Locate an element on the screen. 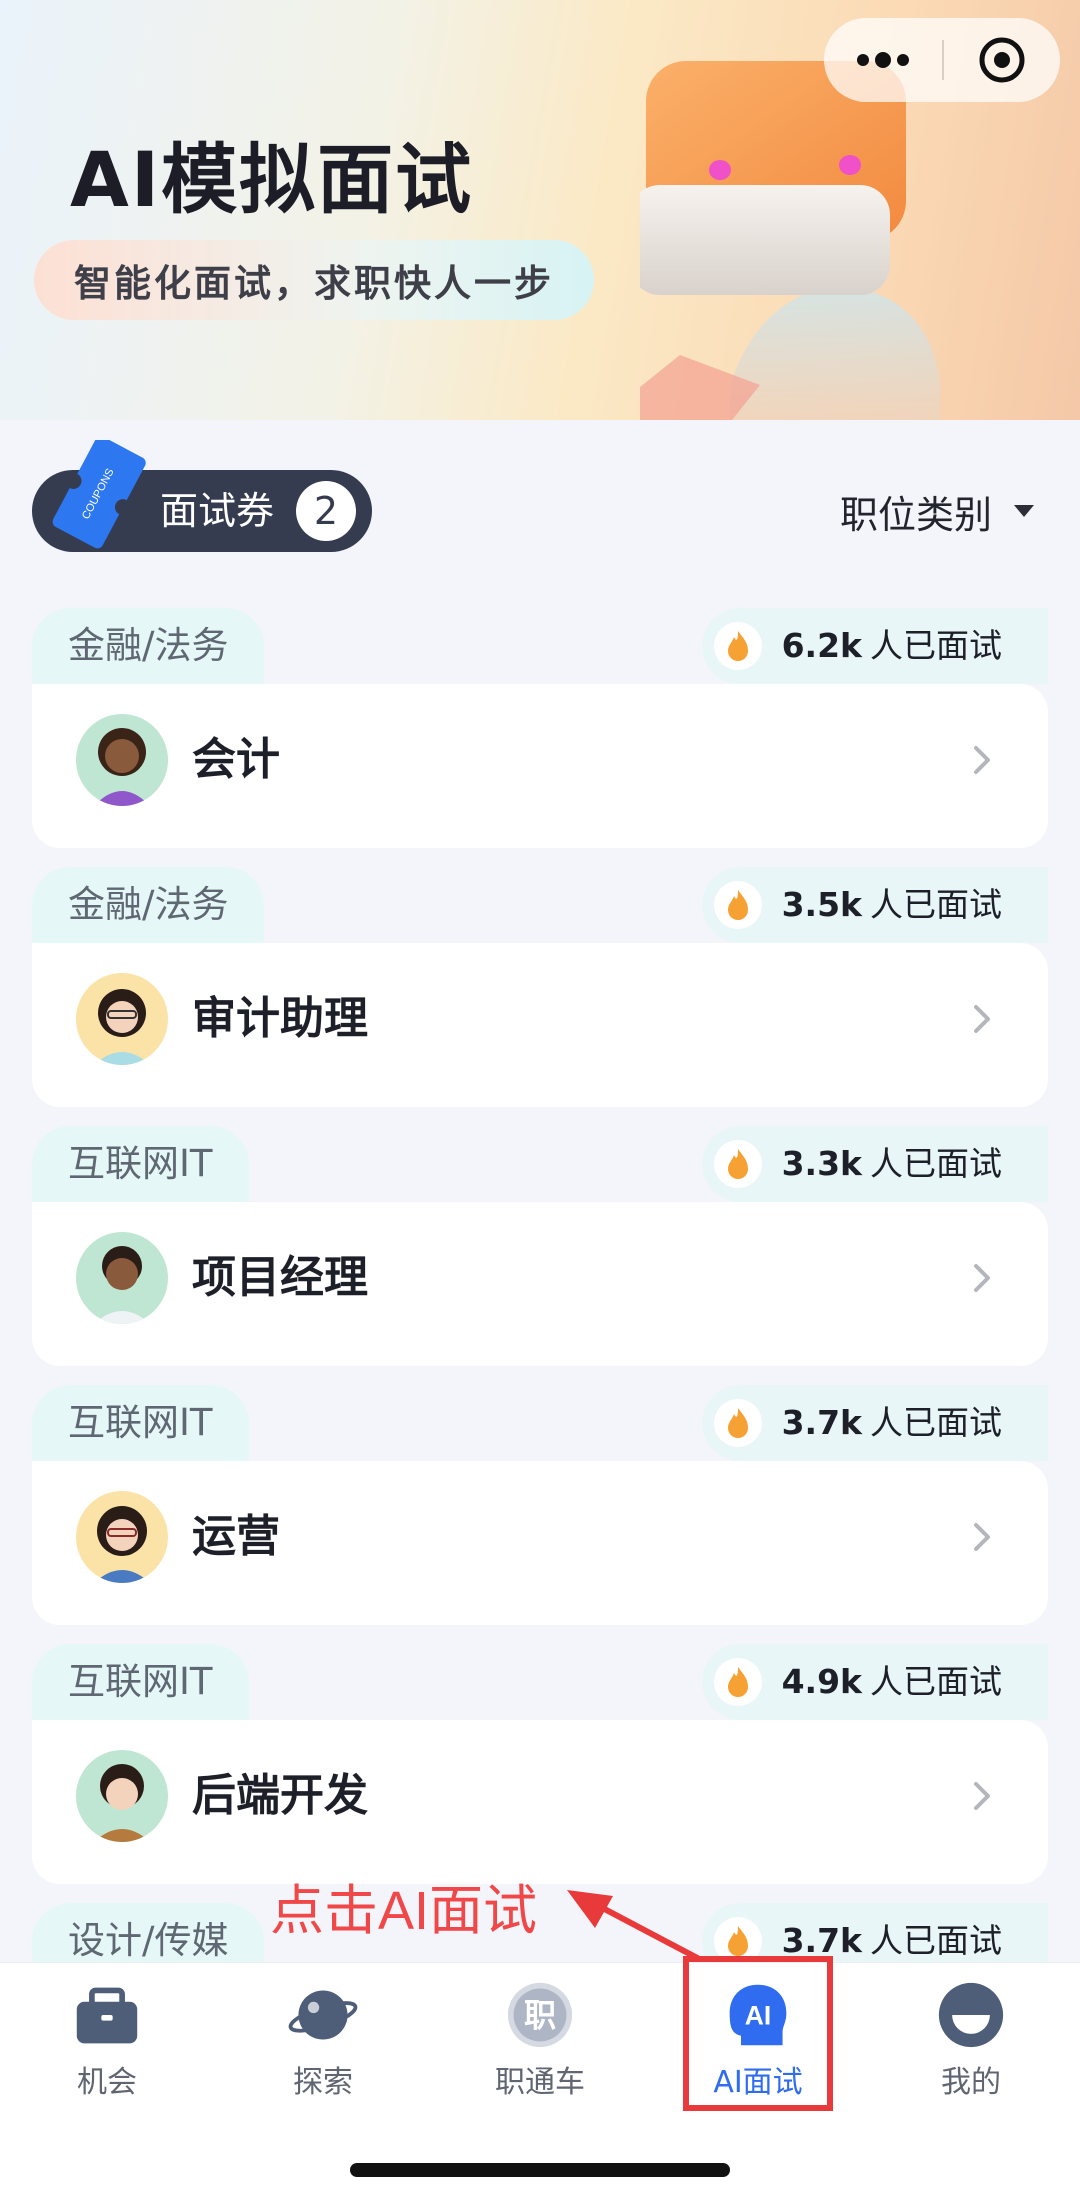 The image size is (1080, 2187). tab-explore: 探索 is located at coordinates (323, 2041).